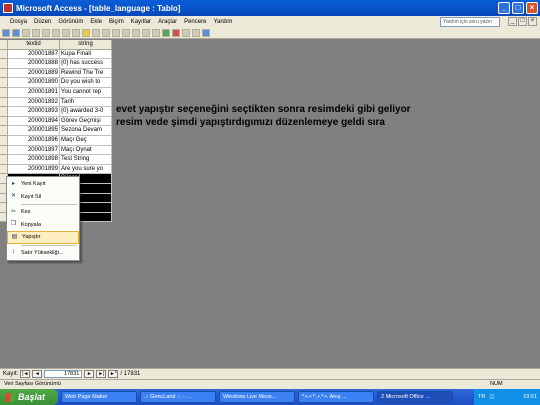 This screenshot has height=405, width=540. I want to click on help-icon, so click(206, 33).